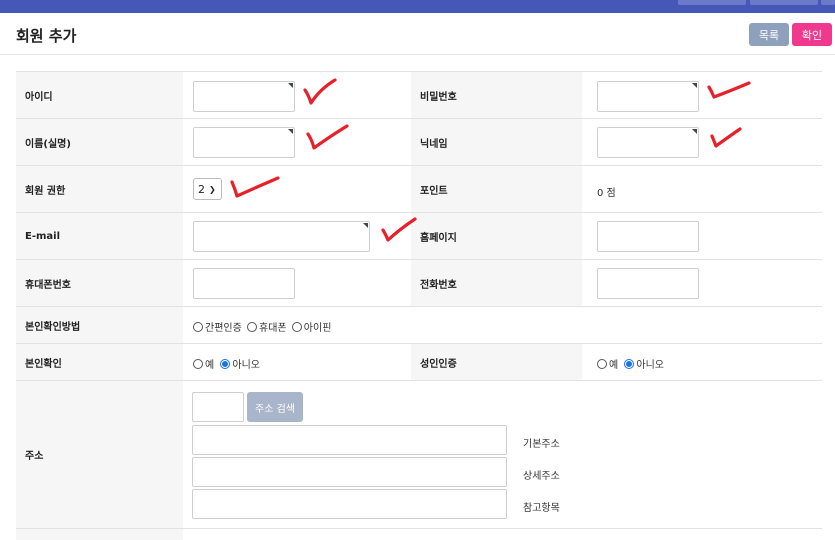  Describe the element at coordinates (541, 508) in the screenshot. I see `extra-address-label: 참고항목` at that location.